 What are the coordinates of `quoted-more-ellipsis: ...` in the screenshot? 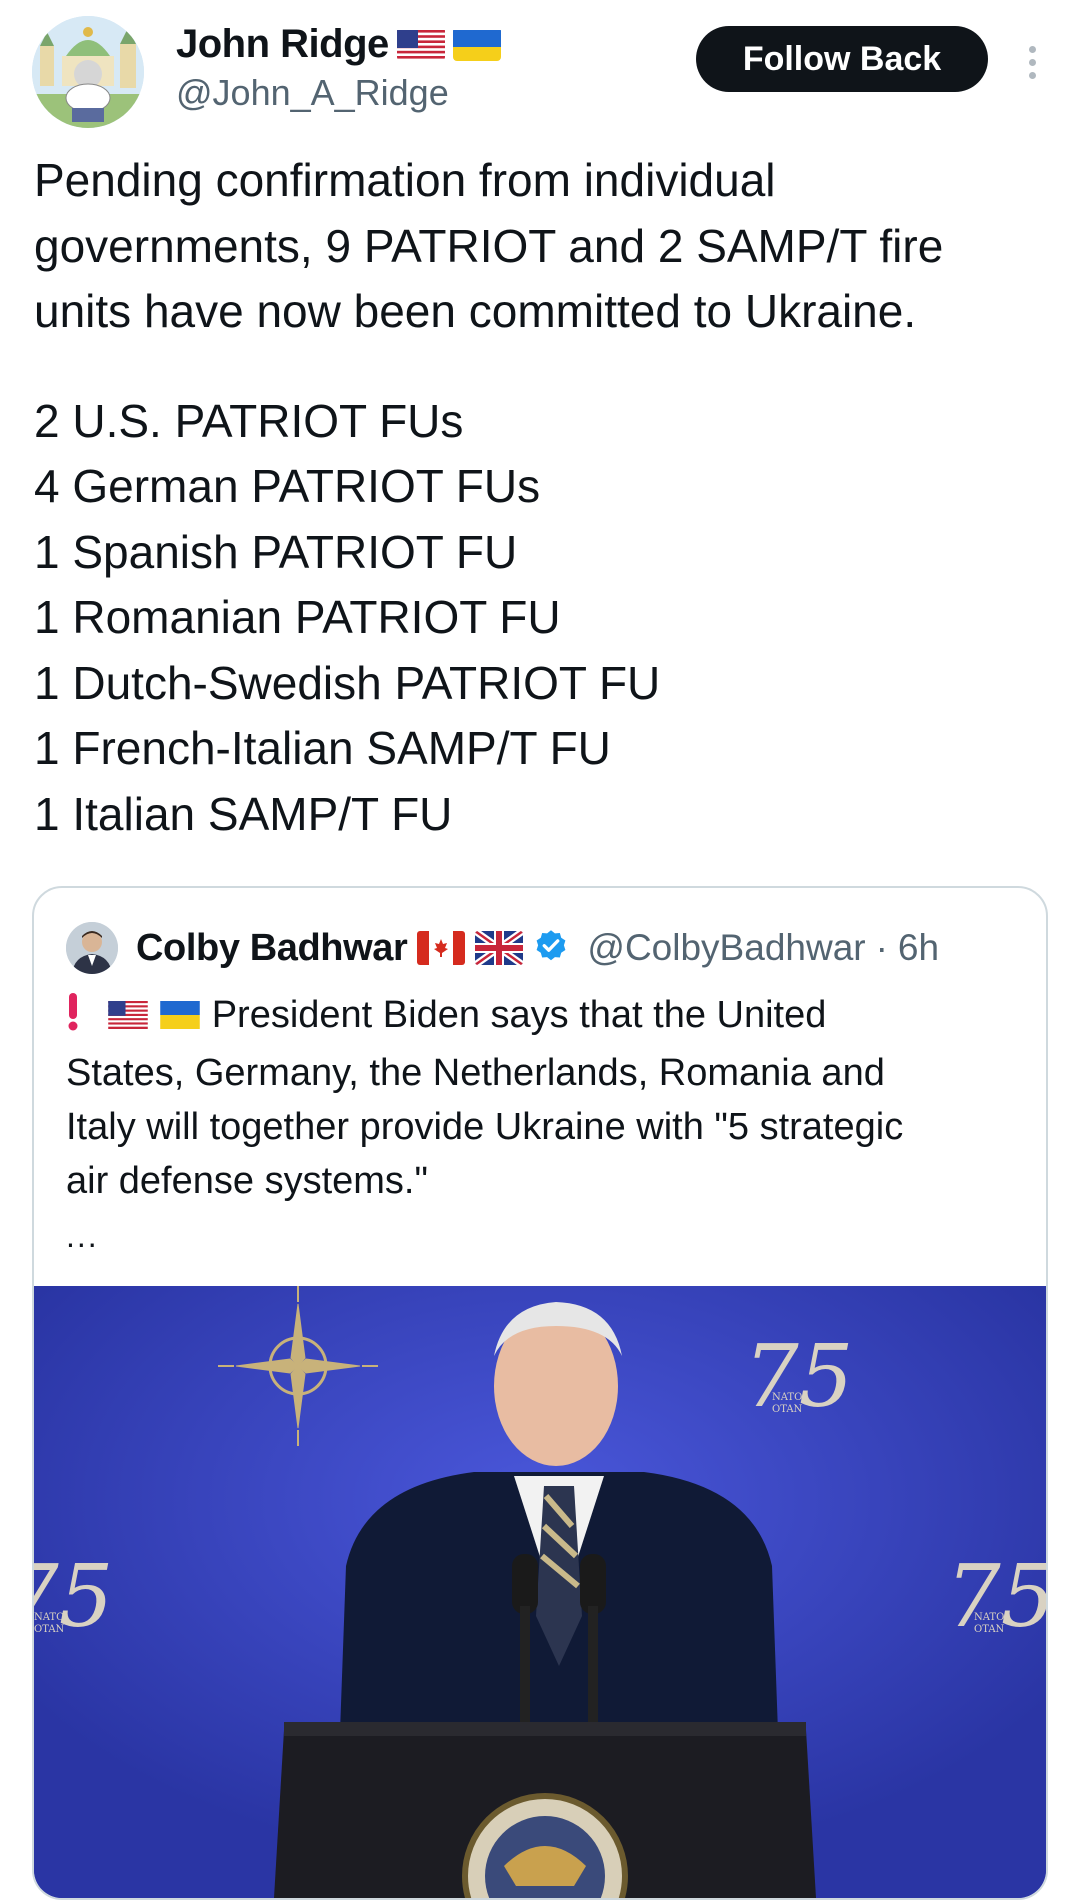 It's located at (82, 1236).